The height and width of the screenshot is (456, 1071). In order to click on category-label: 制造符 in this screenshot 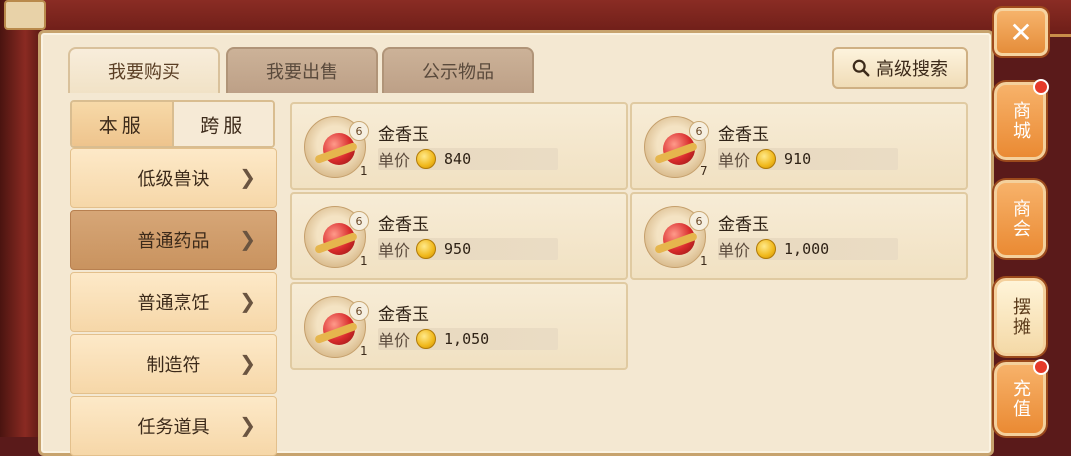, I will do `click(173, 365)`.